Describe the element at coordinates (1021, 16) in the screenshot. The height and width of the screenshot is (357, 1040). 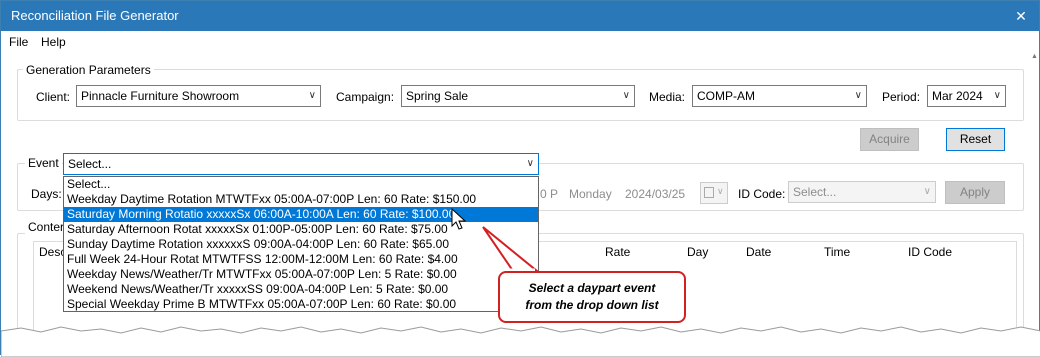
I see `close-icon: ✕` at that location.